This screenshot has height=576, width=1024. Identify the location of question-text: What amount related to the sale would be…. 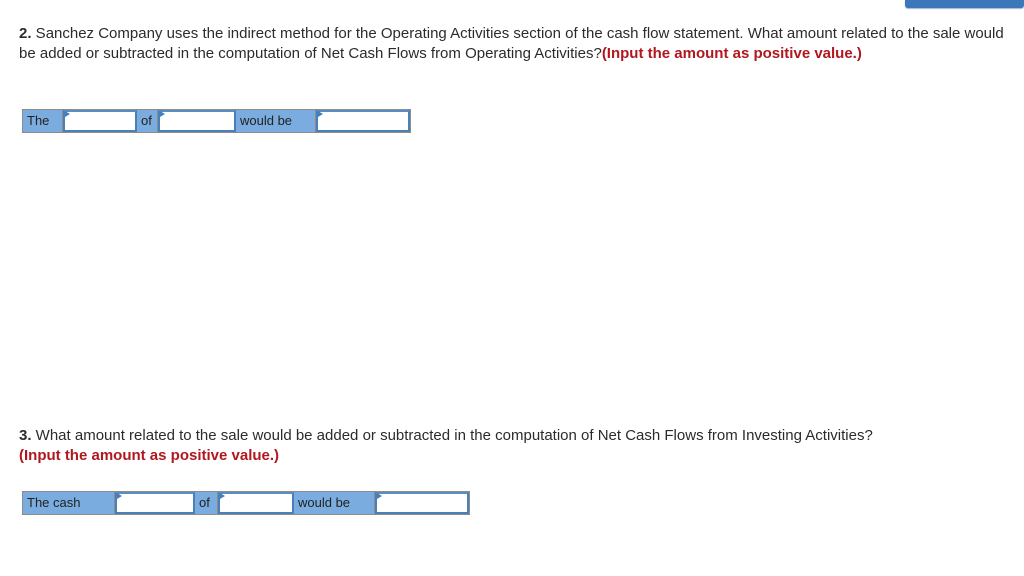
(452, 435).